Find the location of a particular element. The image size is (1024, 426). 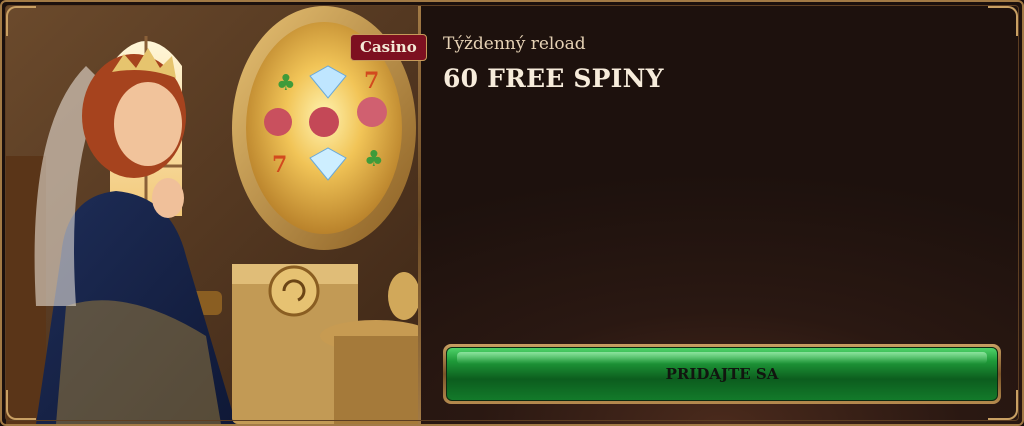

promo-title: 60 FREE SPINY is located at coordinates (553, 78).